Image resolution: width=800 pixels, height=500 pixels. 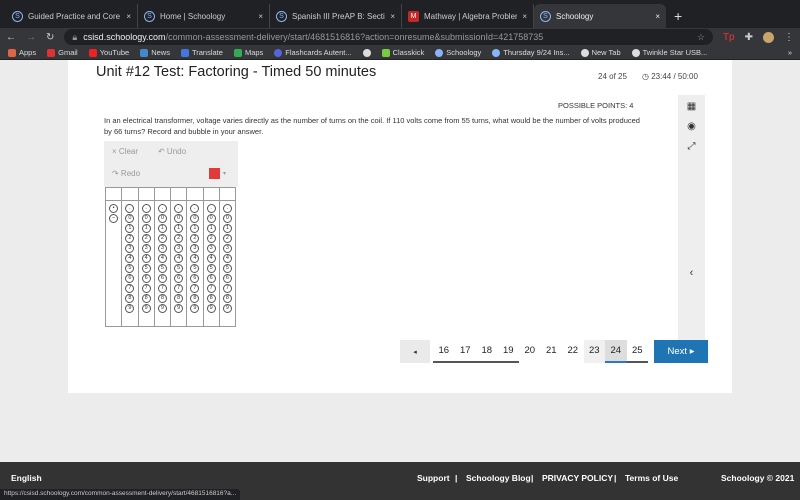 What do you see at coordinates (433, 478) in the screenshot?
I see `support-link: Support` at bounding box center [433, 478].